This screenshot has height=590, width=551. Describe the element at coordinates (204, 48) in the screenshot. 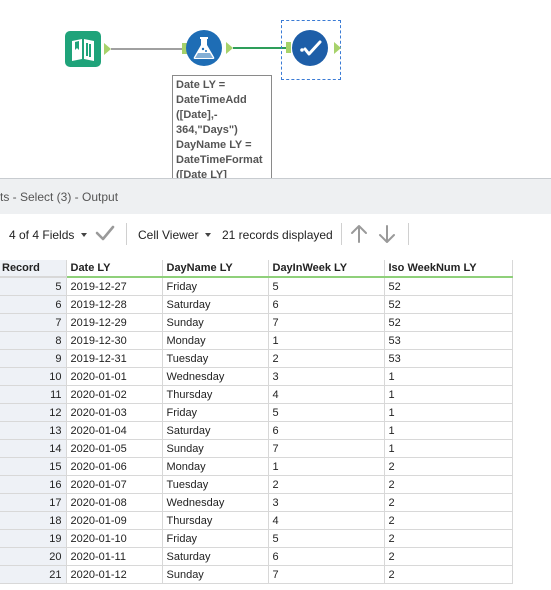

I see `formula-tool` at that location.